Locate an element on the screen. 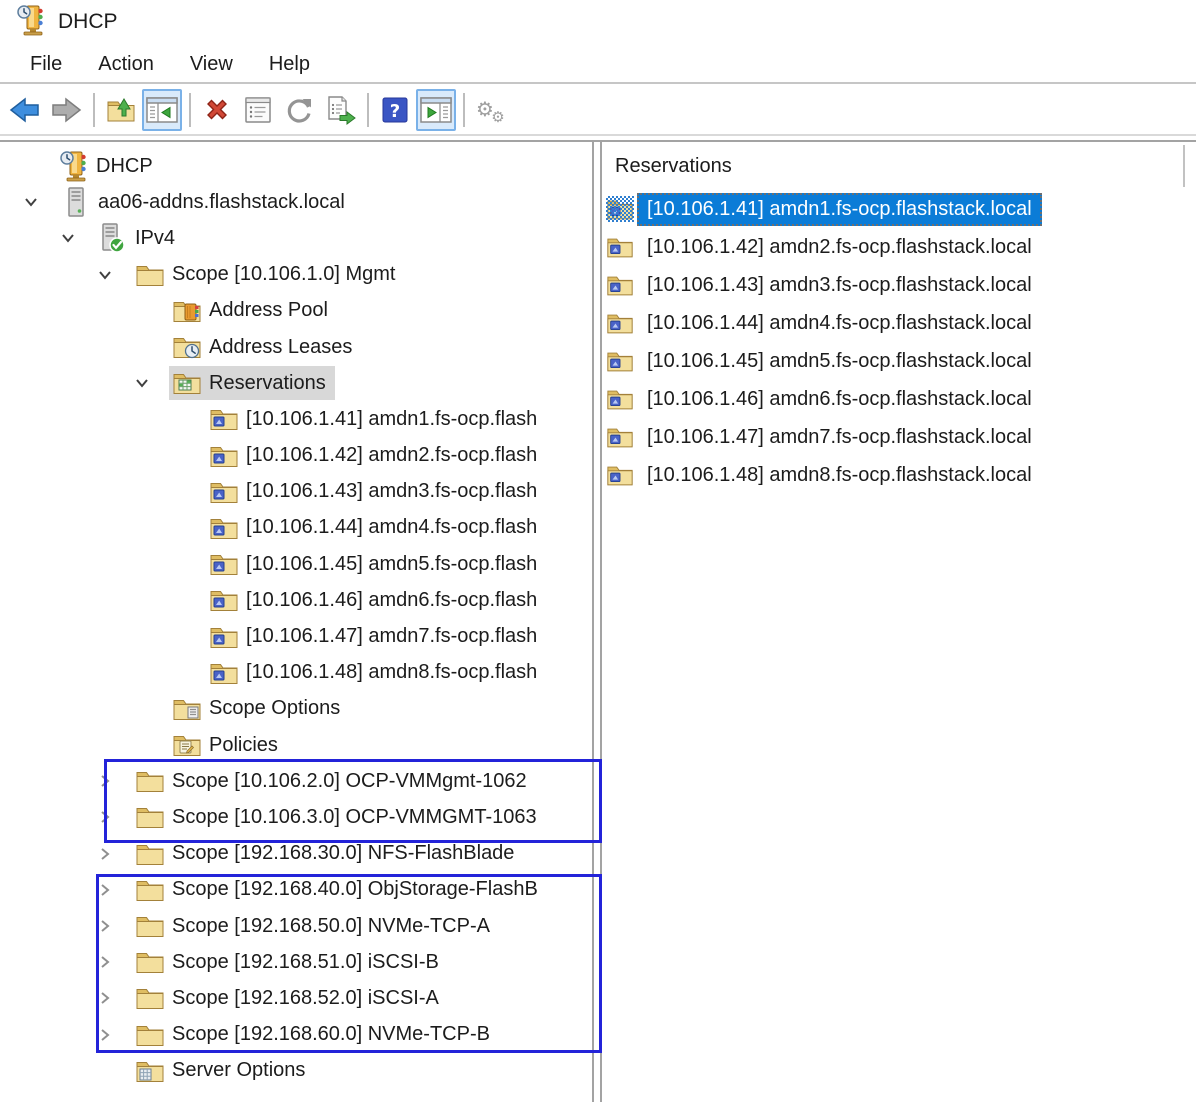 The height and width of the screenshot is (1102, 1196). tree-item: Scope [10.106.3.0] OCP-VMMGMT-1063 is located at coordinates (296, 817).